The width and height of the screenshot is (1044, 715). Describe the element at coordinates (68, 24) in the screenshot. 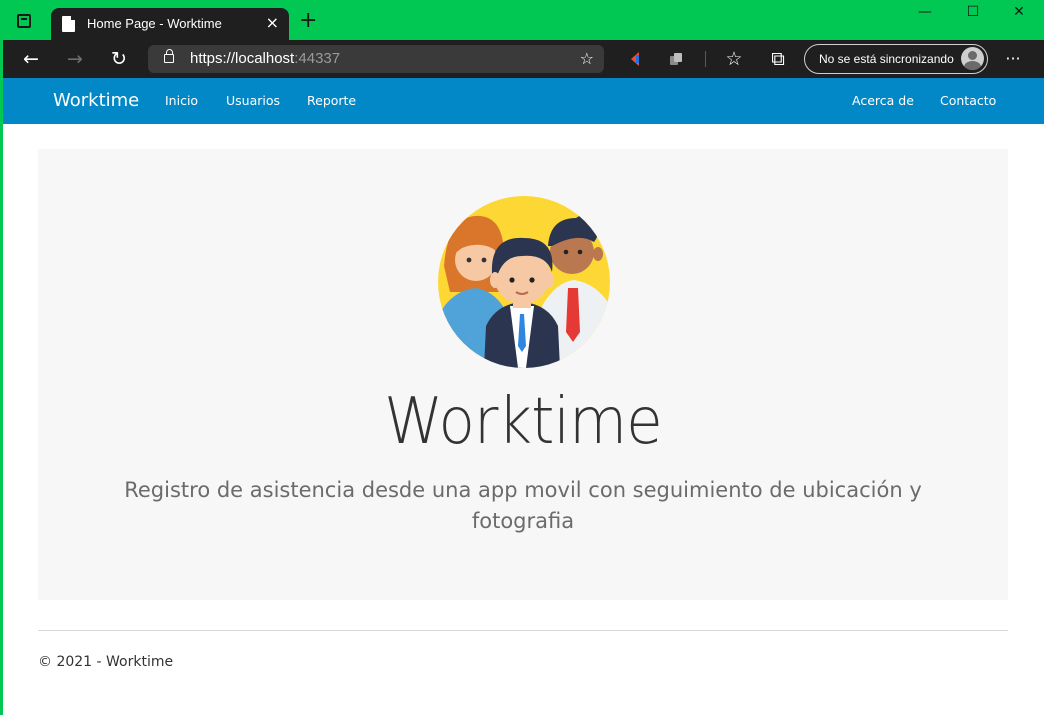

I see `page-icon` at that location.